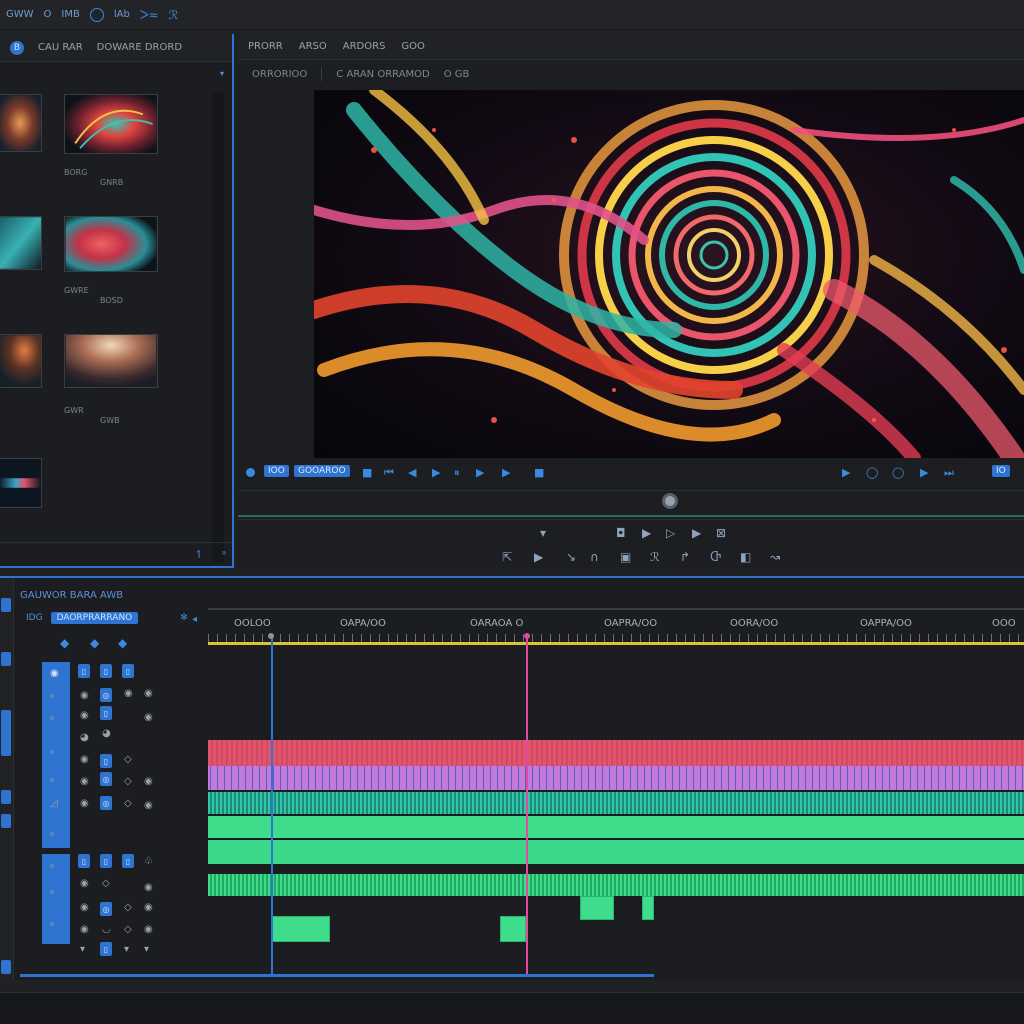 The height and width of the screenshot is (1024, 1024). Describe the element at coordinates (631, 505) in the screenshot. I see `viewer-scrubber` at that location.